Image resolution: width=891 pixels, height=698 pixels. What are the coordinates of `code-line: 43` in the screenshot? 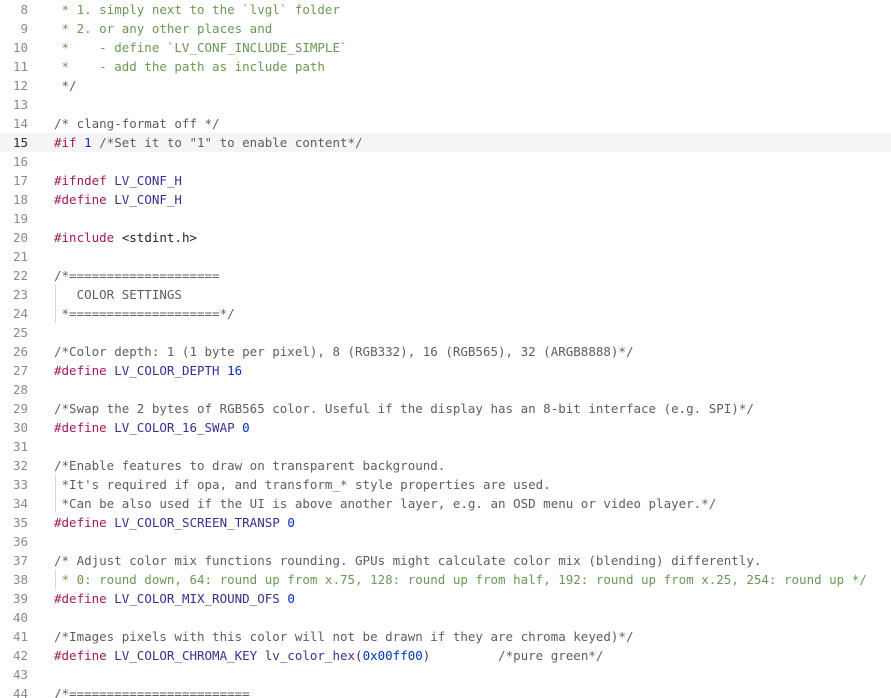 It's located at (445, 674).